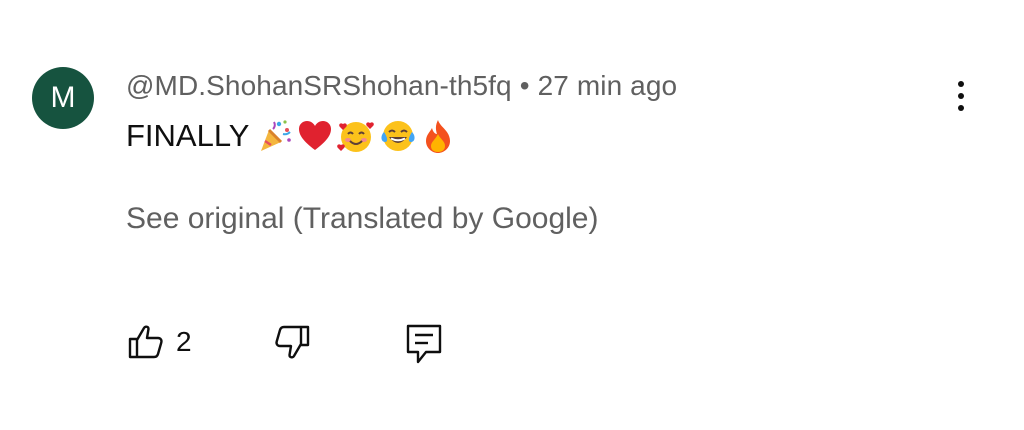 The width and height of the screenshot is (1024, 430). I want to click on thumbs-down-icon, so click(292, 342).